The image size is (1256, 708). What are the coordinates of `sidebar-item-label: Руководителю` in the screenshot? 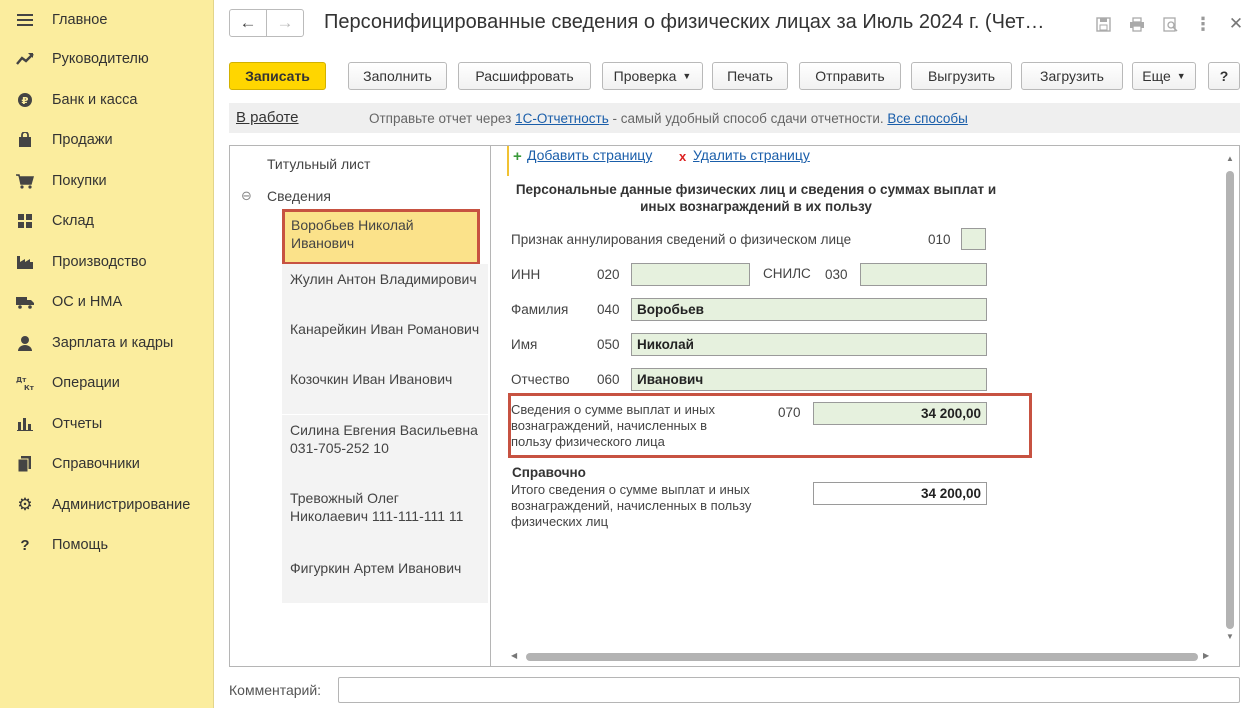 It's located at (100, 59).